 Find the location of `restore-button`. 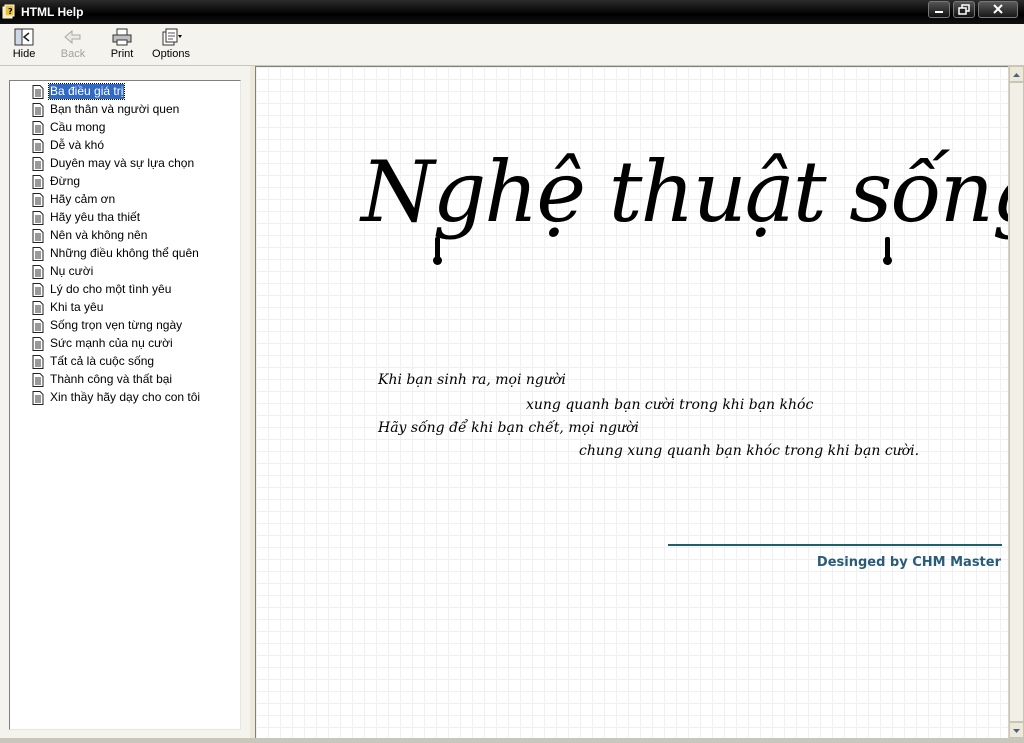

restore-button is located at coordinates (964, 9).